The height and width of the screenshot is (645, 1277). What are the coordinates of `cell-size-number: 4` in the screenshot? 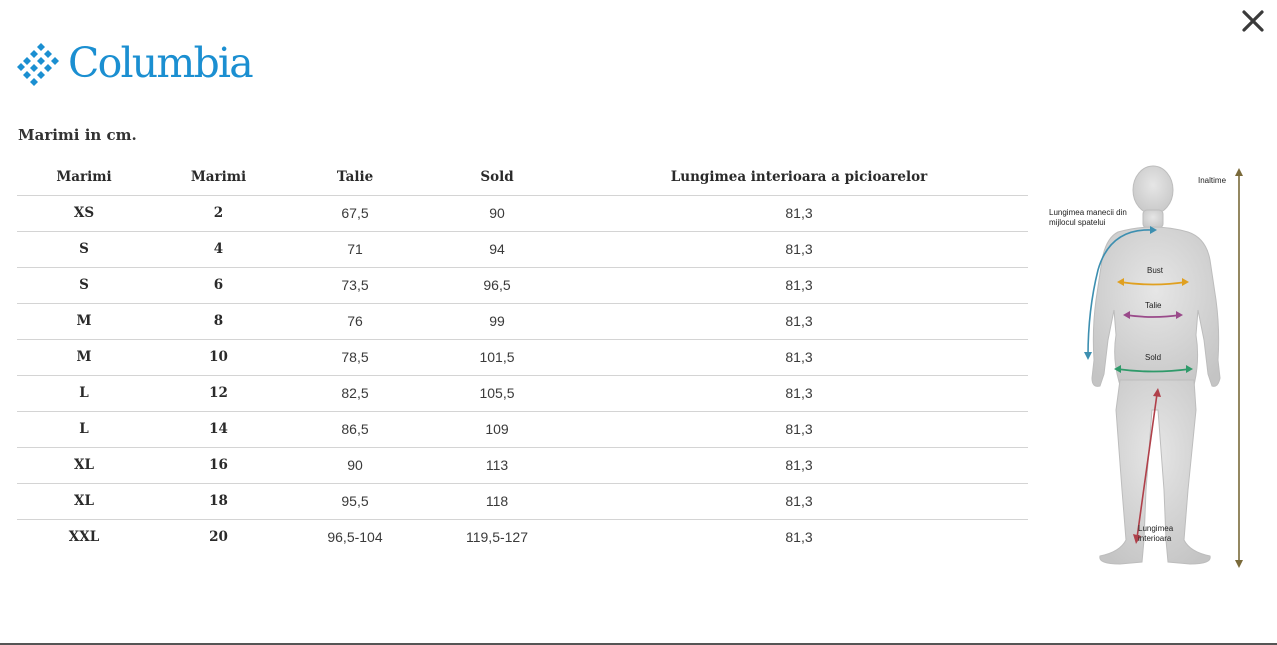 It's located at (218, 249).